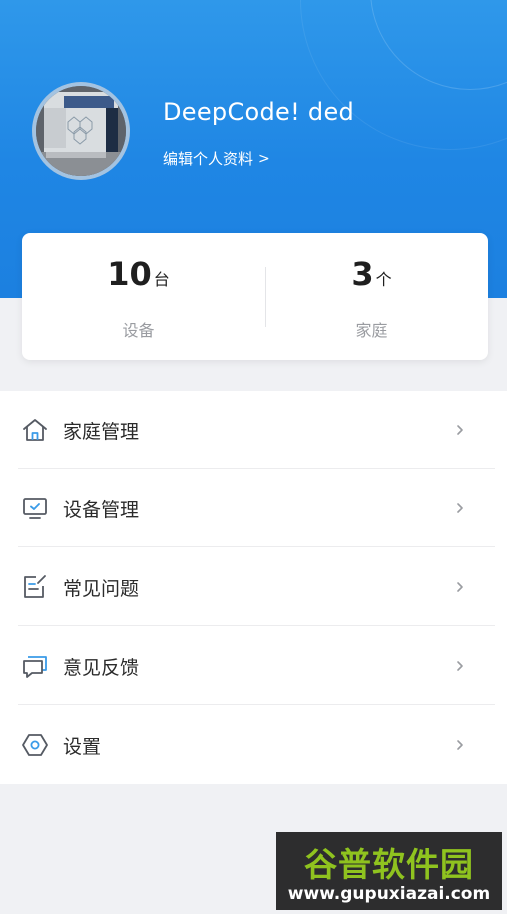 This screenshot has width=507, height=914. Describe the element at coordinates (362, 274) in the screenshot. I see `stat-value: 3` at that location.